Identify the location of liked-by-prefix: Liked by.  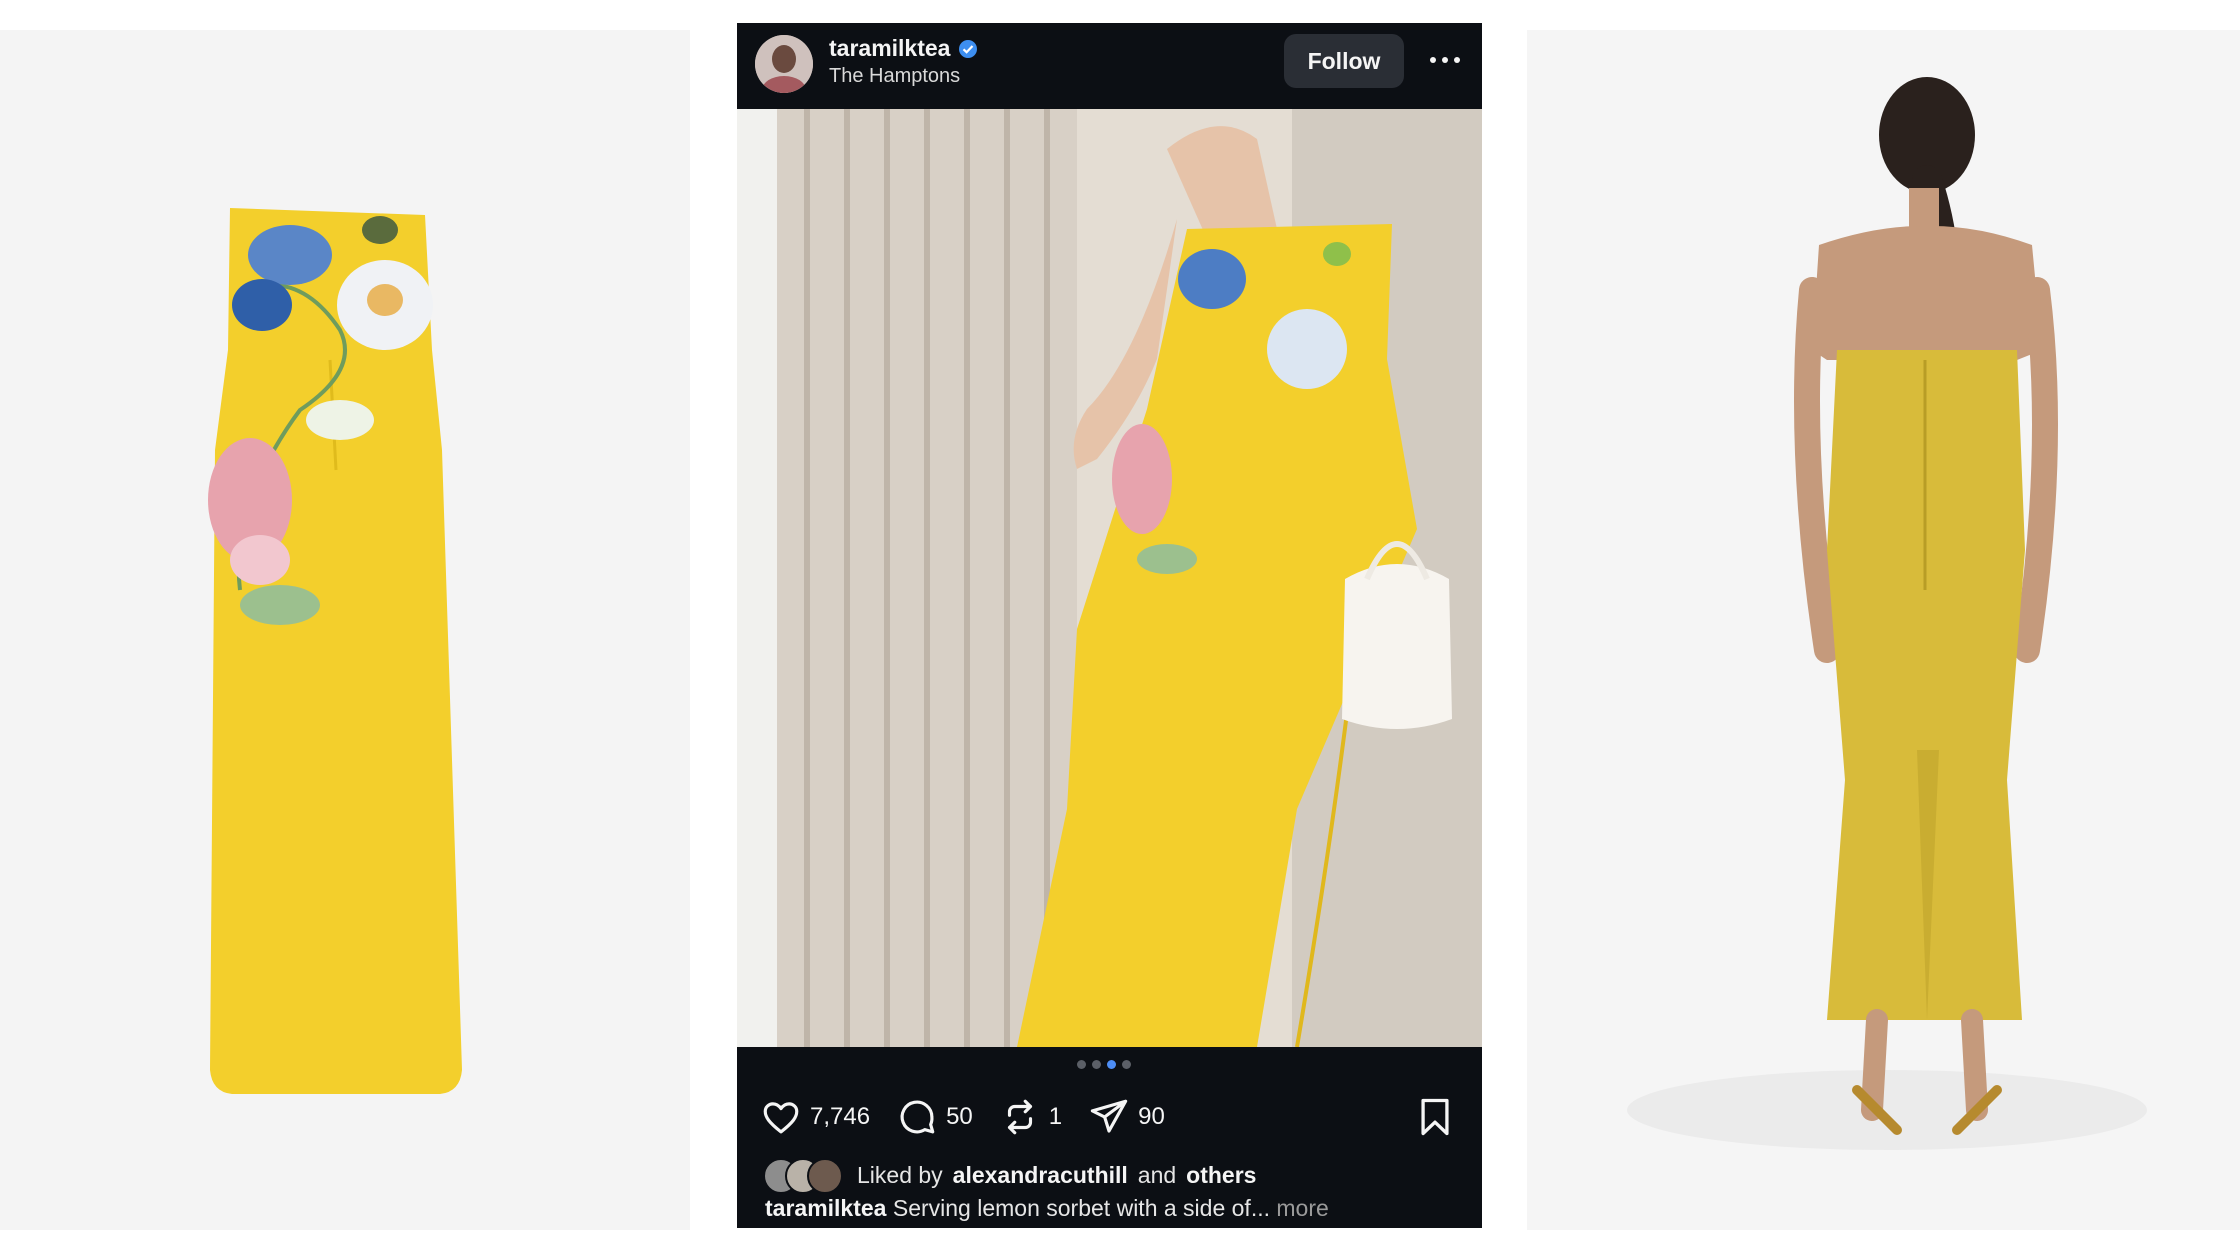
(900, 1174).